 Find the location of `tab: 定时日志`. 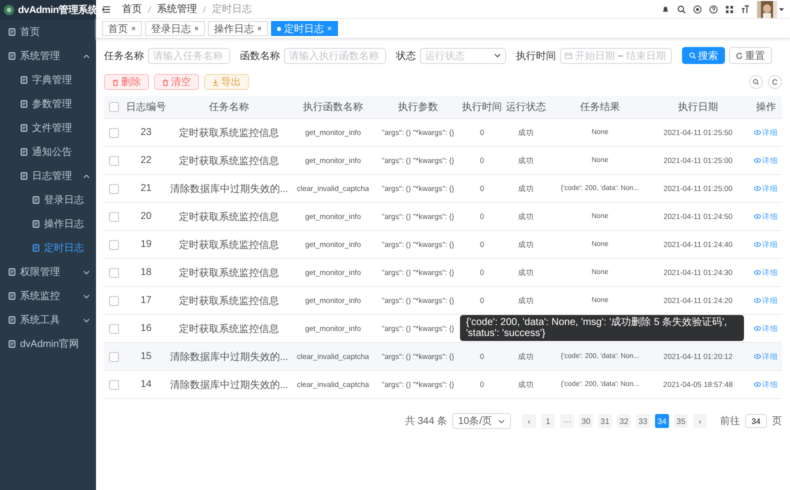

tab: 定时日志 is located at coordinates (304, 28).